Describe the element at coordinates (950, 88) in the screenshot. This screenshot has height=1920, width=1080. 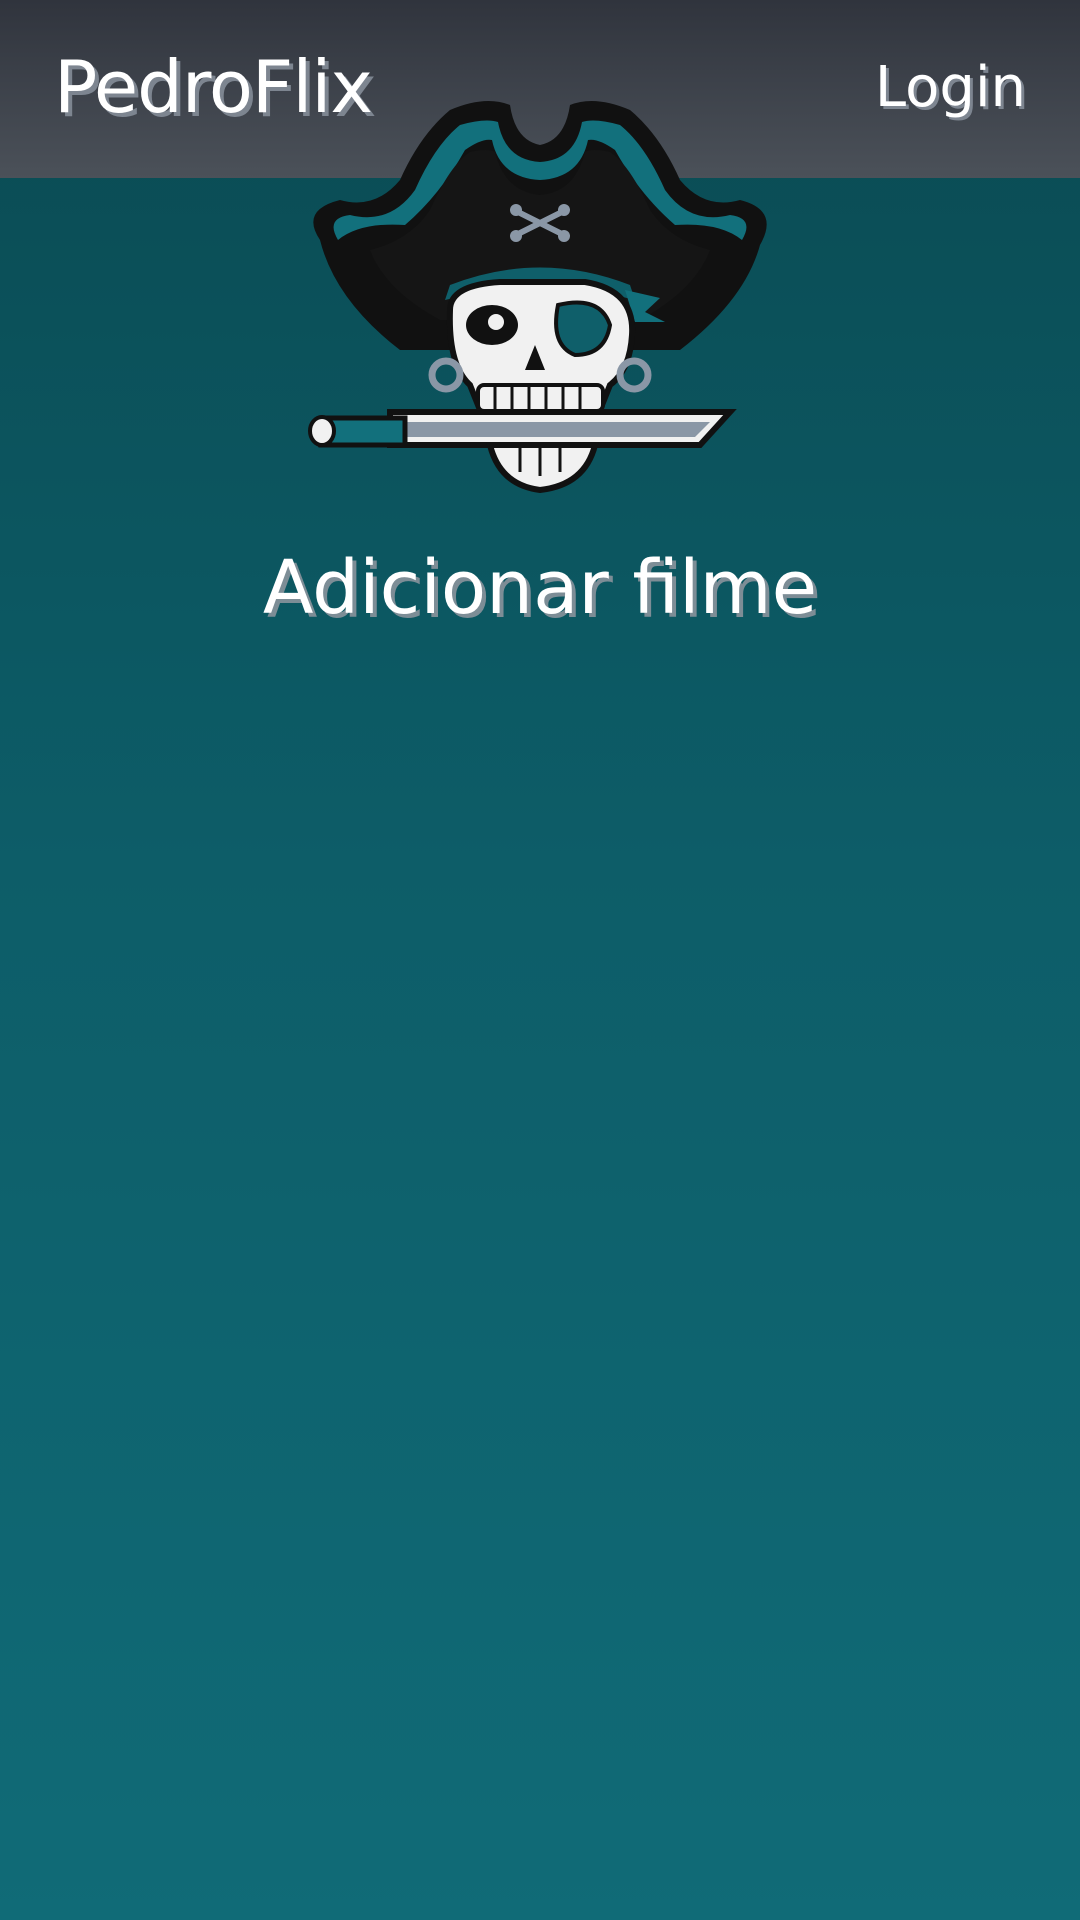
I see `login-link: Login` at that location.